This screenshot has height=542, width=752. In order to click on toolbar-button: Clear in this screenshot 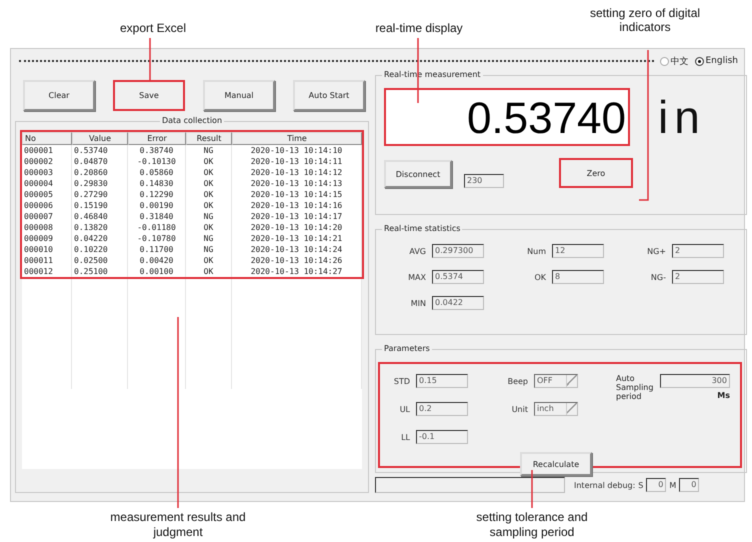, I will do `click(59, 95)`.